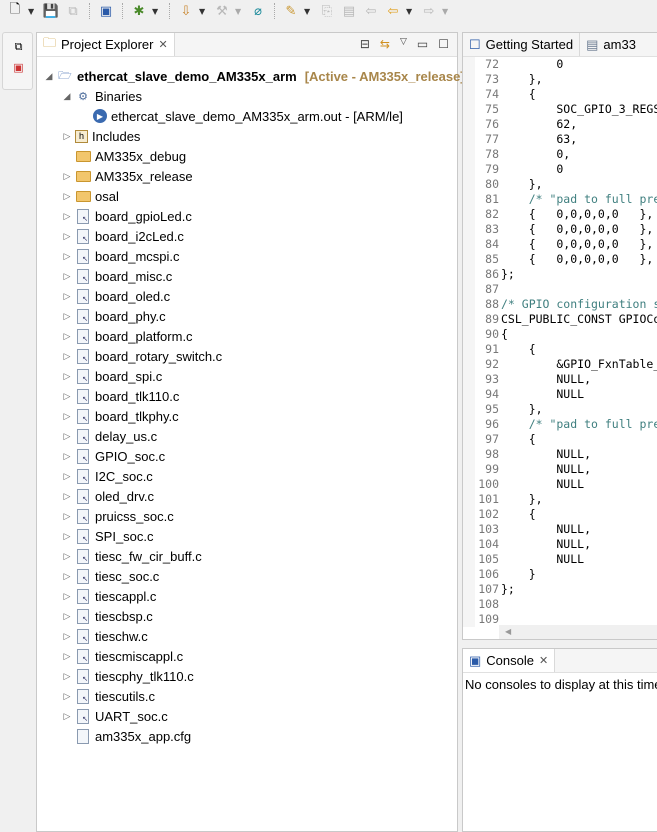  Describe the element at coordinates (291, 11) in the screenshot. I see `run-icon: ✎` at that location.